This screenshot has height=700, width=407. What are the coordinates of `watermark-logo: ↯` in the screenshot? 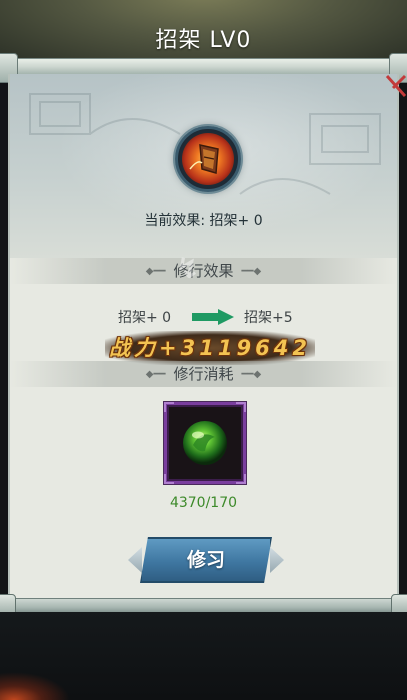 It's located at (188, 268).